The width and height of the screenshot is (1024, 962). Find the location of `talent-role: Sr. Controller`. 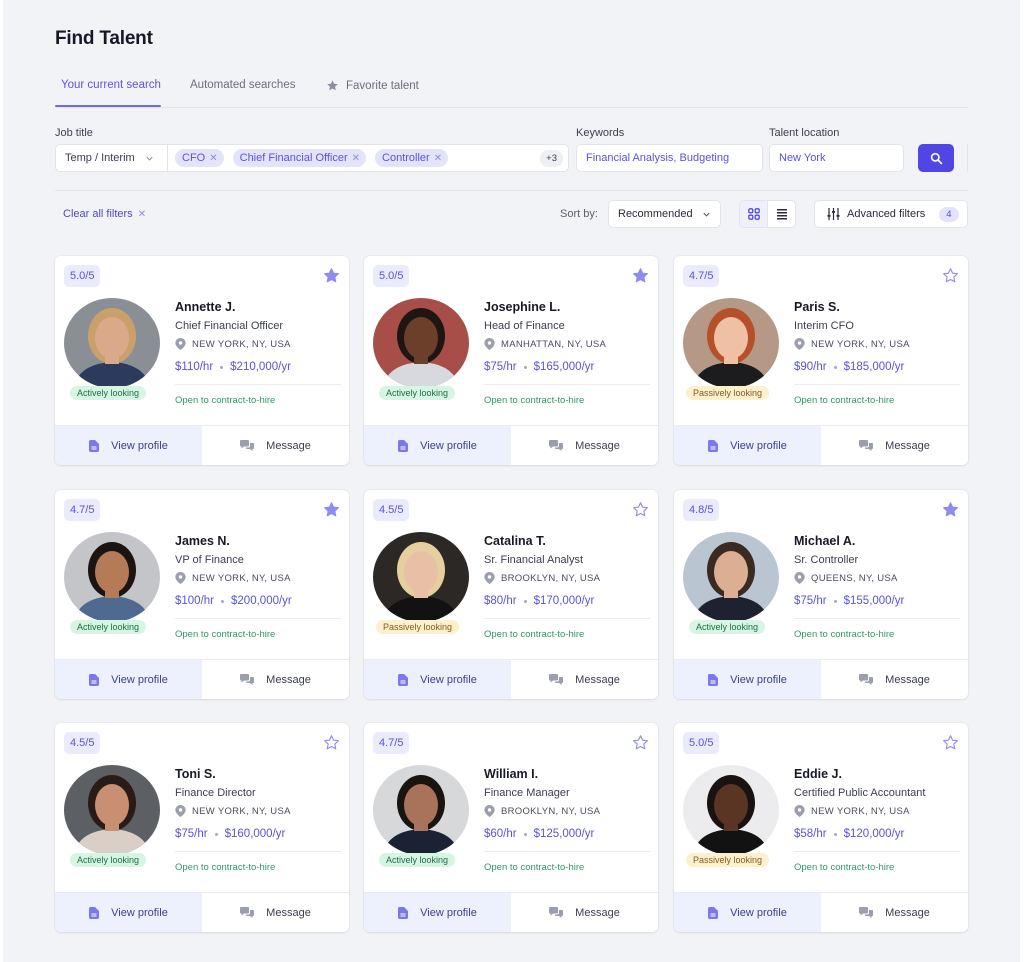

talent-role: Sr. Controller is located at coordinates (826, 560).